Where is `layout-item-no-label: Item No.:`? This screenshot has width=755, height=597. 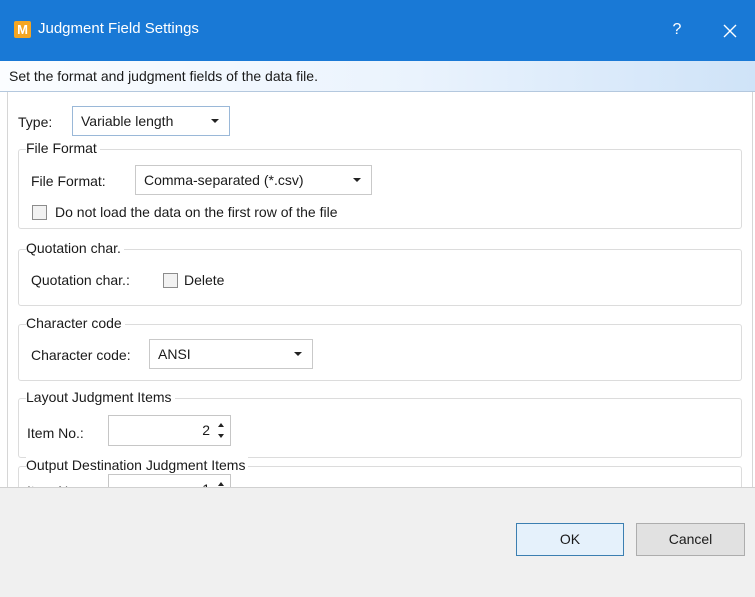 layout-item-no-label: Item No.: is located at coordinates (55, 433).